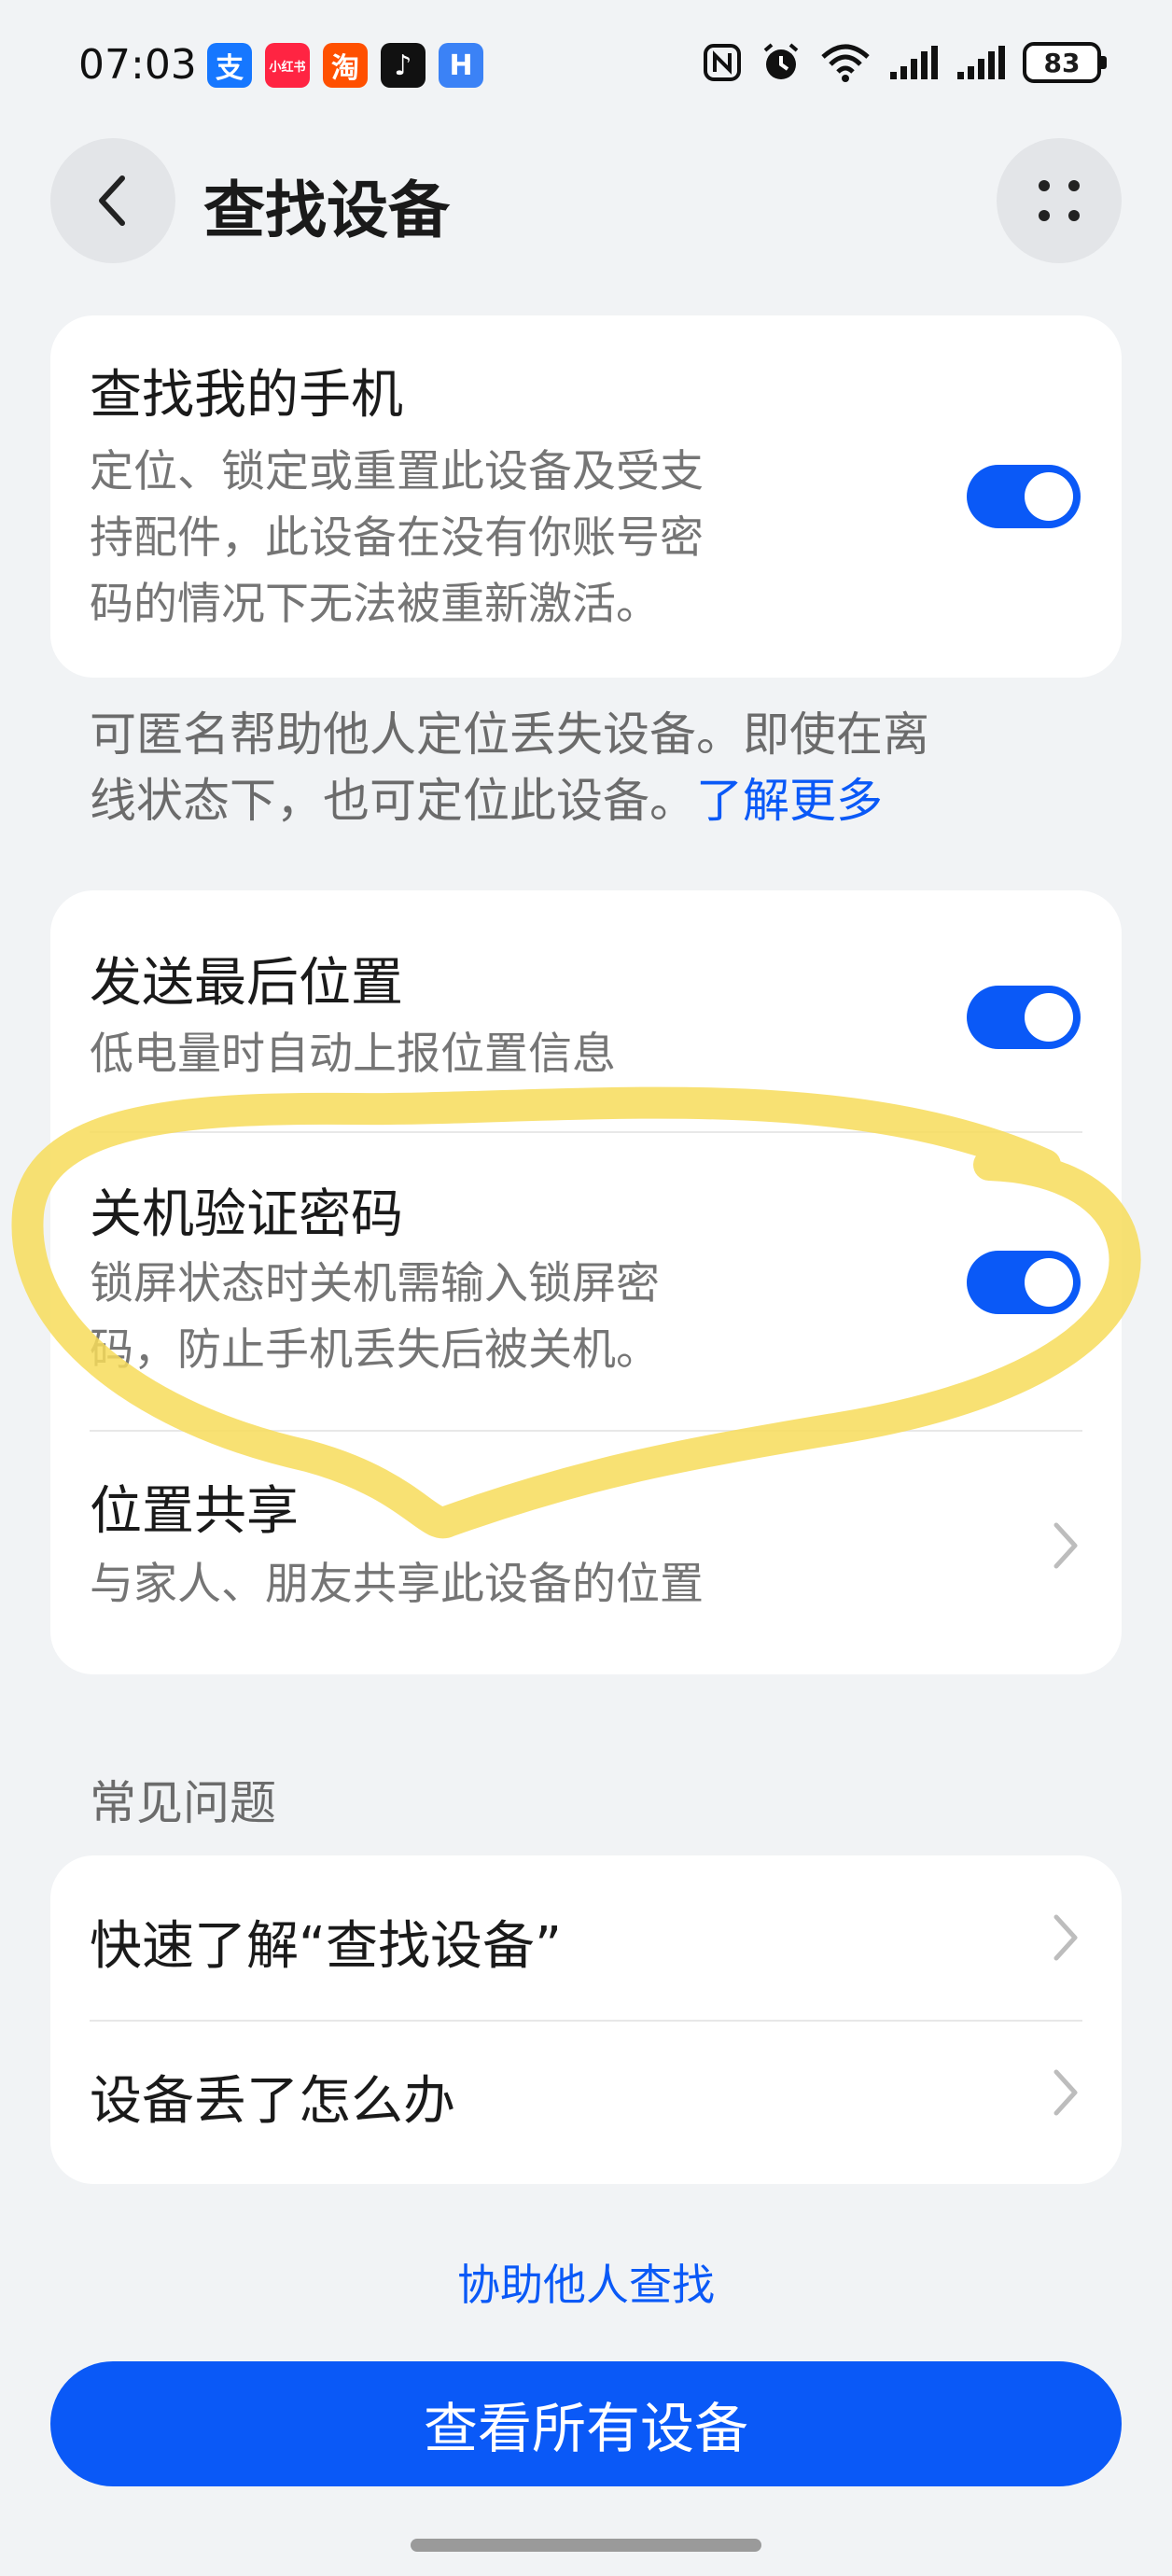 The width and height of the screenshot is (1172, 2576). Describe the element at coordinates (1062, 62) in the screenshot. I see `battery-level: 83` at that location.